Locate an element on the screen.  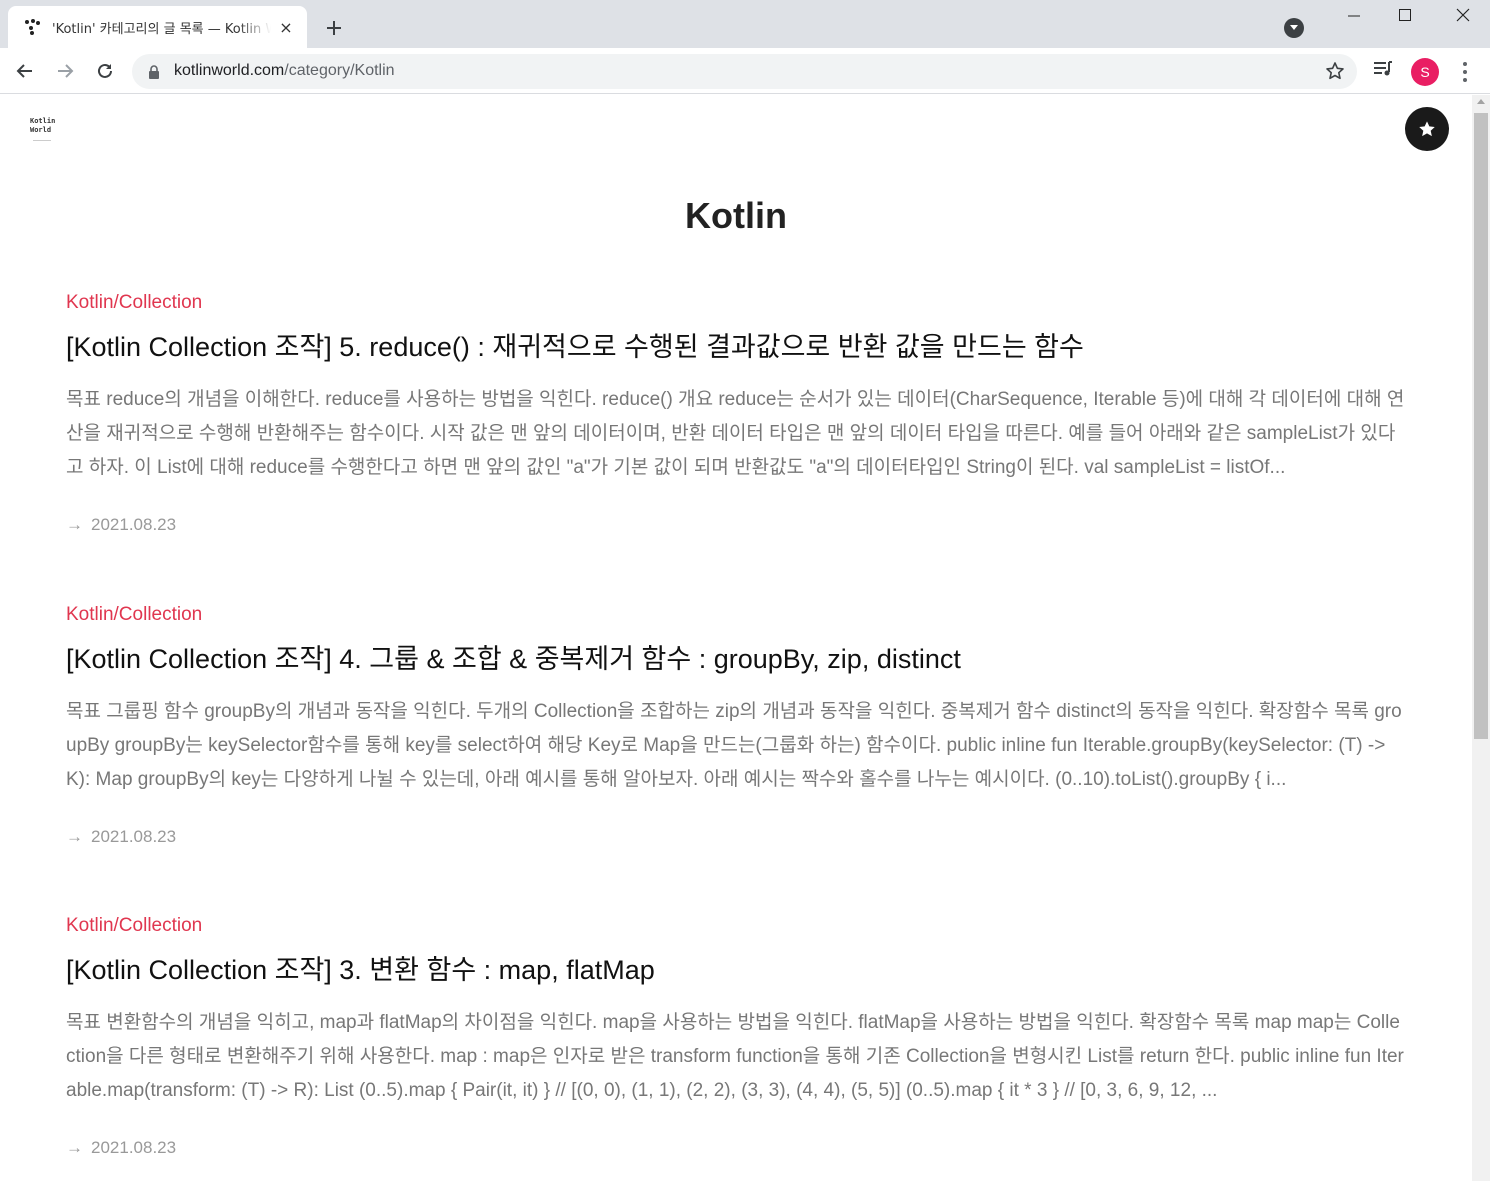
active-tab: 'Kotlin' 카테고리의 글 목록 — Kotlin World × is located at coordinates (157, 27).